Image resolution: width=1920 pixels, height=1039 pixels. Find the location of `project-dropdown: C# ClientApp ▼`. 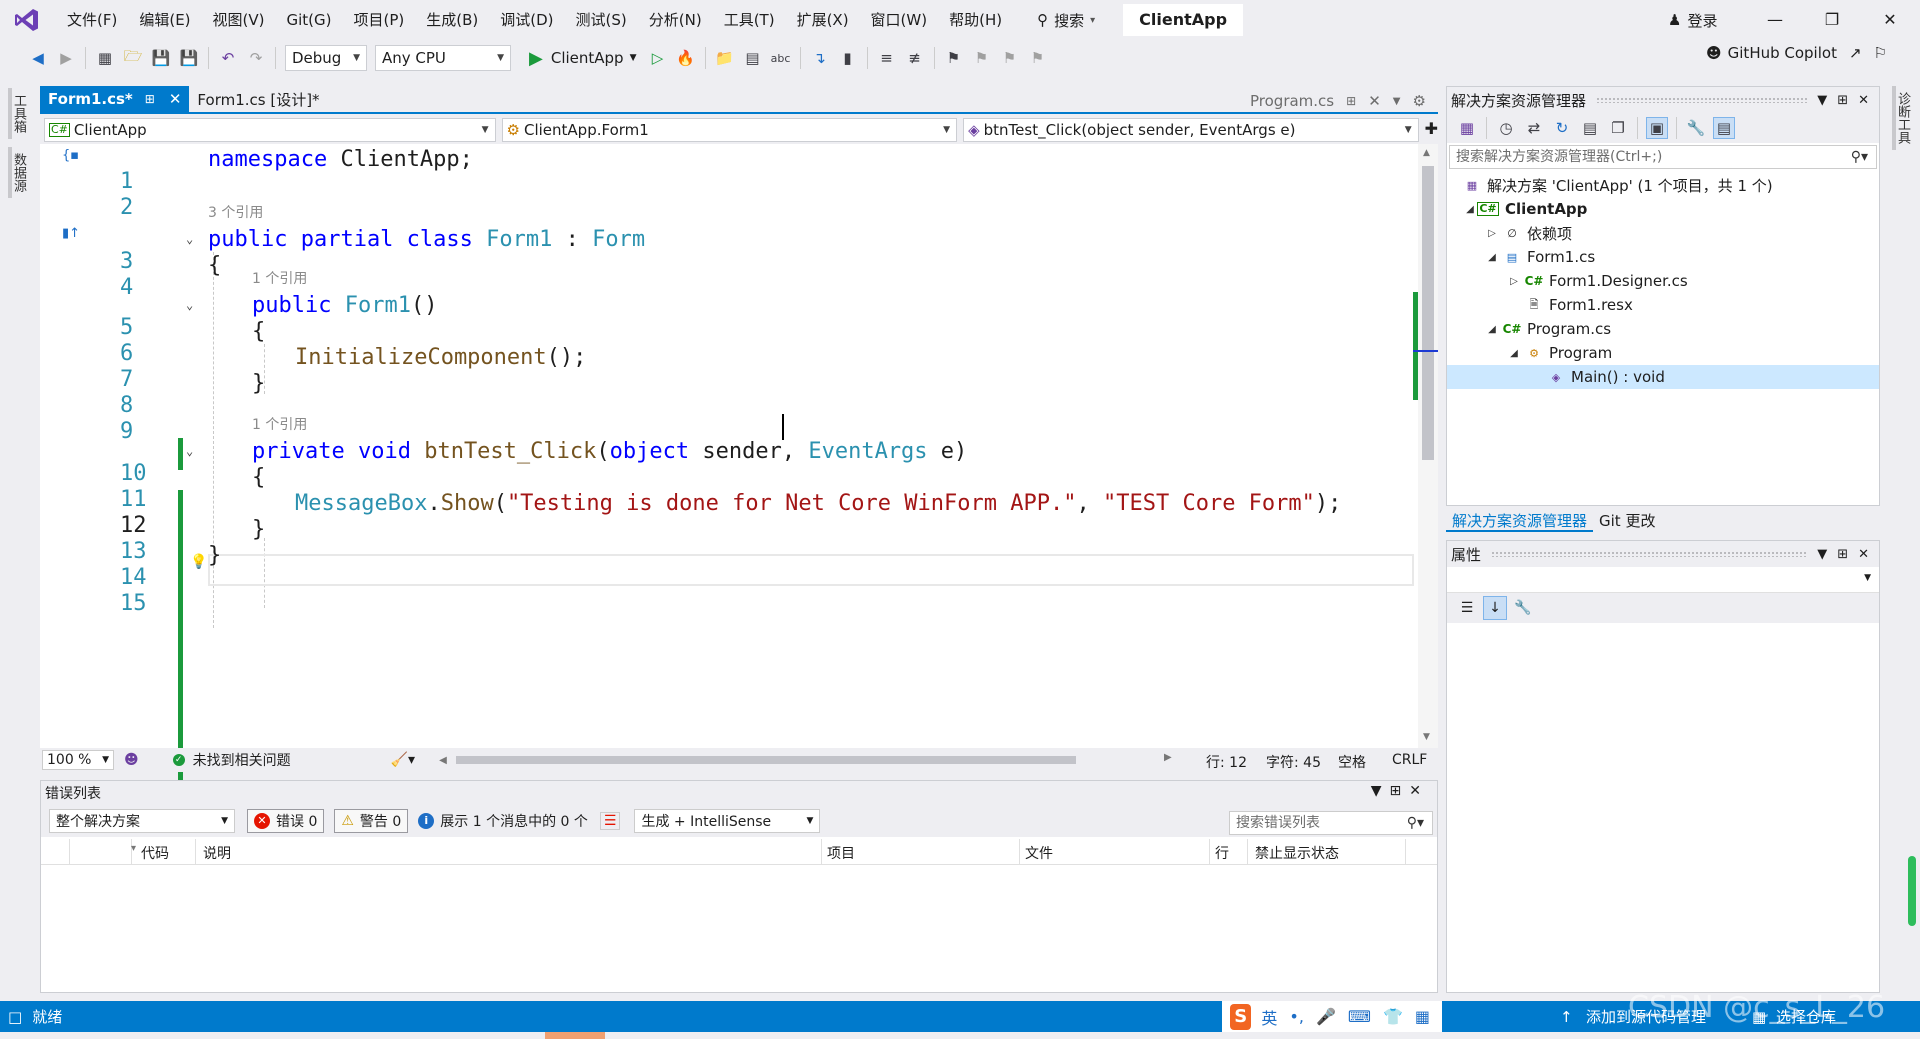

project-dropdown: C# ClientApp ▼ is located at coordinates (270, 130).